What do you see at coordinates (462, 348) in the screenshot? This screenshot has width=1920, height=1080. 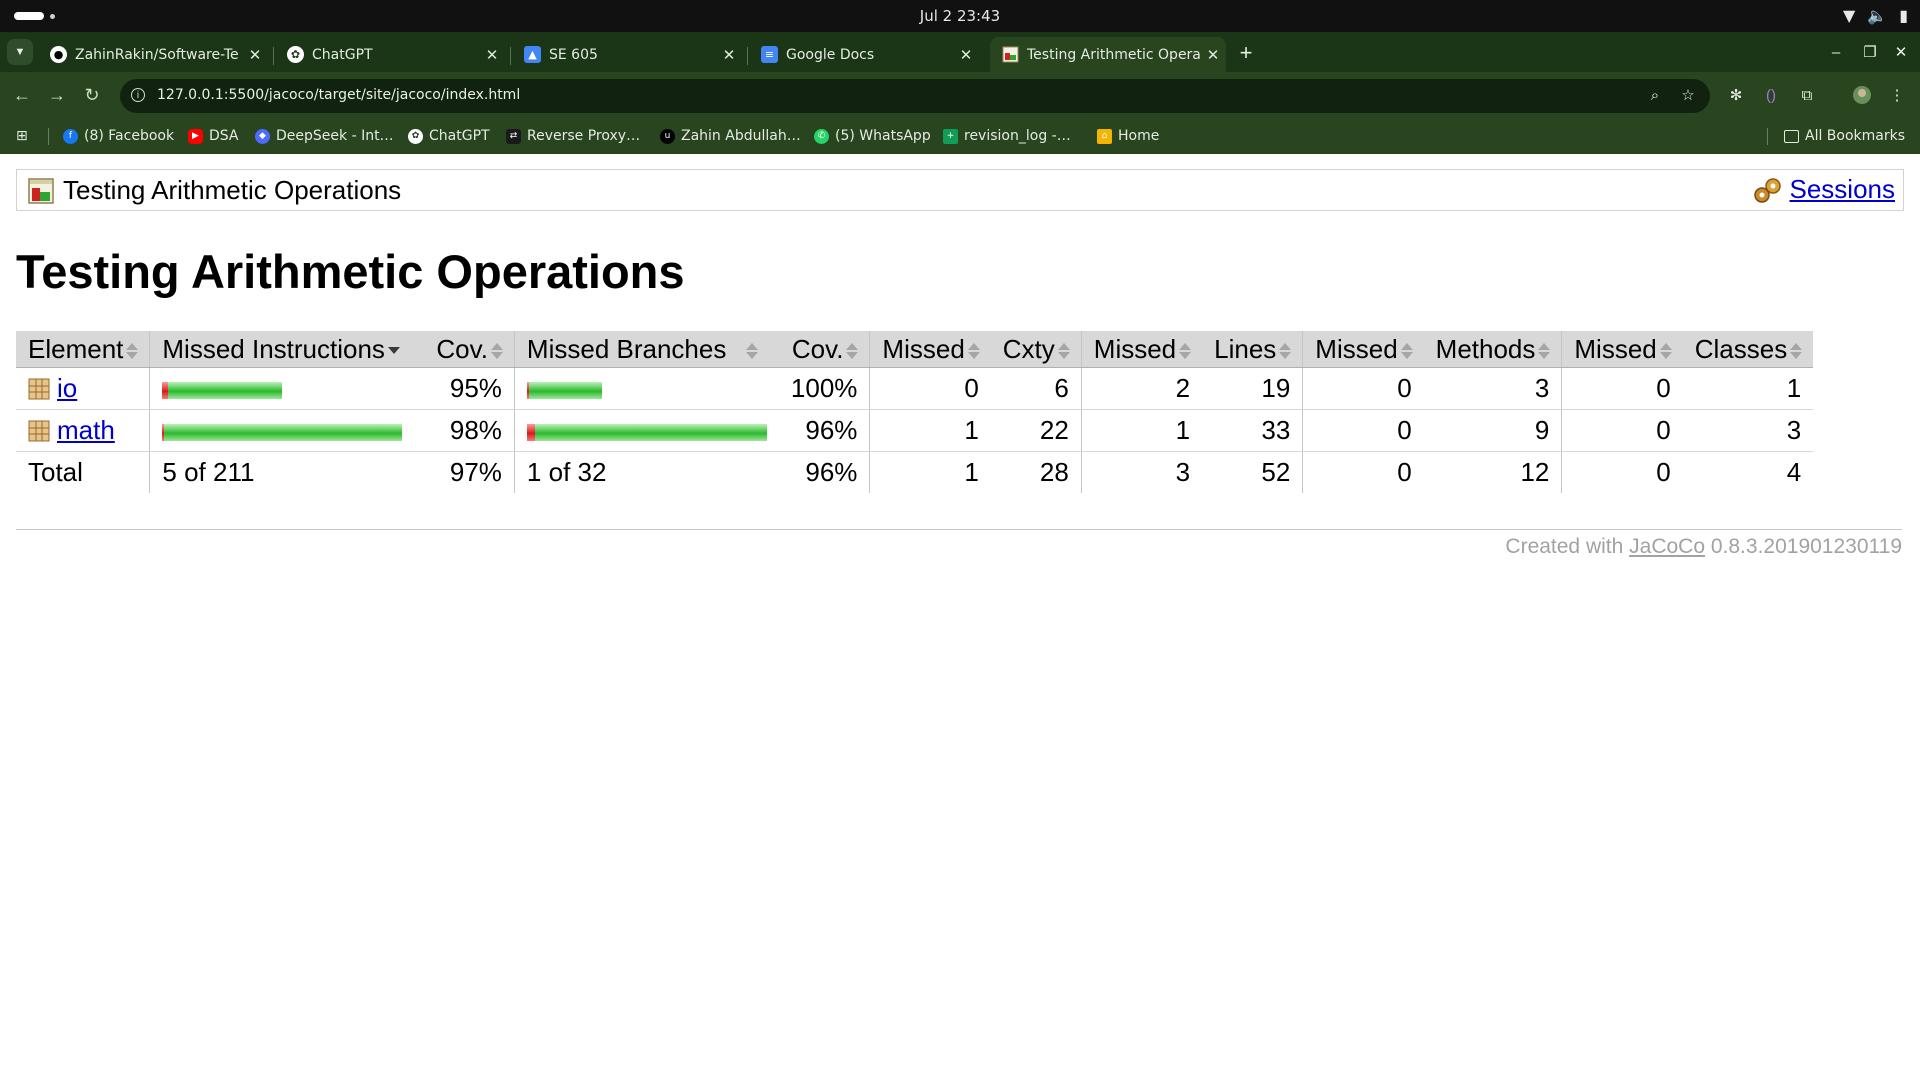 I see `header-label: Cov.` at bounding box center [462, 348].